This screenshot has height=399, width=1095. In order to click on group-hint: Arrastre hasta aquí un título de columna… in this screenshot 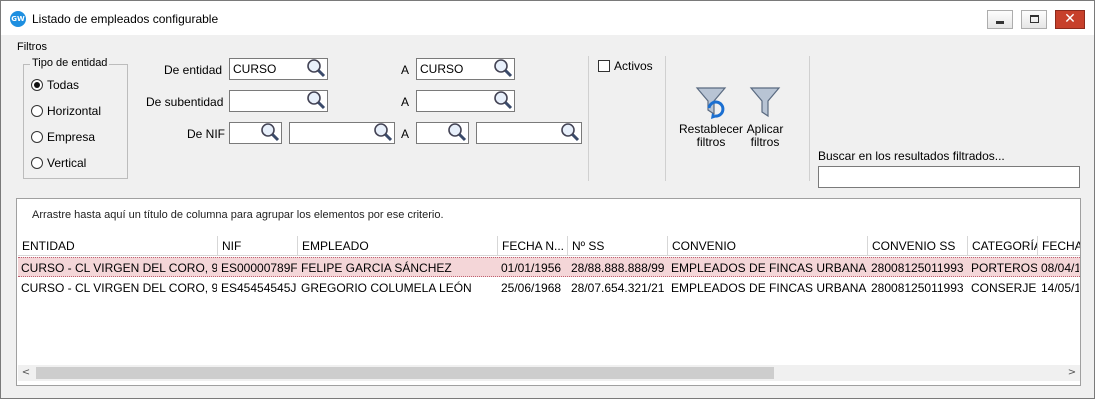, I will do `click(238, 215)`.